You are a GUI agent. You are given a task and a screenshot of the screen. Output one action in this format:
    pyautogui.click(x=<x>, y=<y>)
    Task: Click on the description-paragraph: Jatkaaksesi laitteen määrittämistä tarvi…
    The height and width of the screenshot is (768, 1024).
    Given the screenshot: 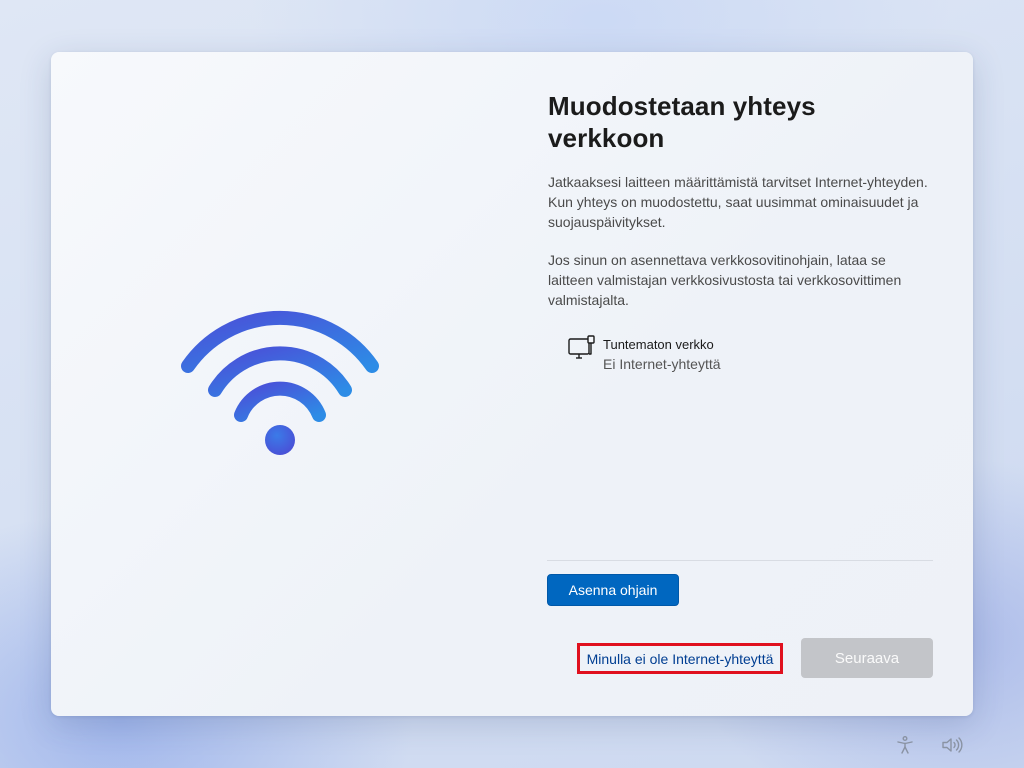 What is the action you would take?
    pyautogui.click(x=738, y=202)
    